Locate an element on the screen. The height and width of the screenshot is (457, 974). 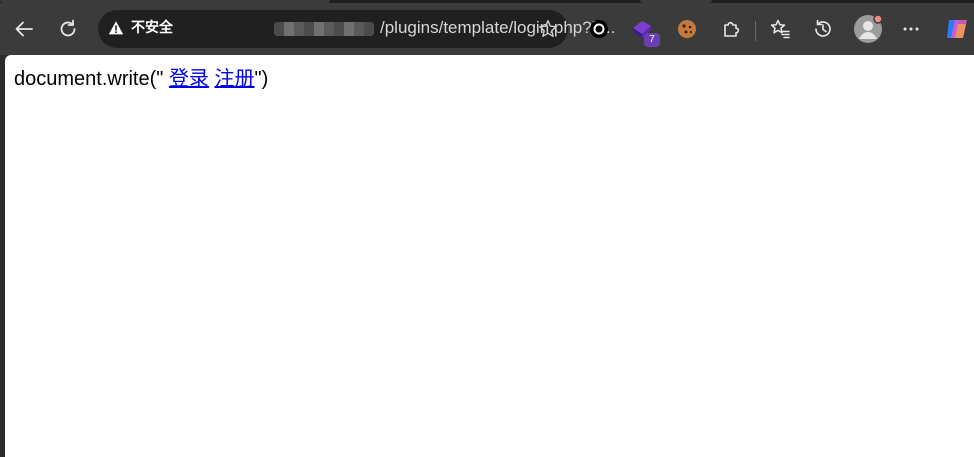
history-button is located at coordinates (823, 29).